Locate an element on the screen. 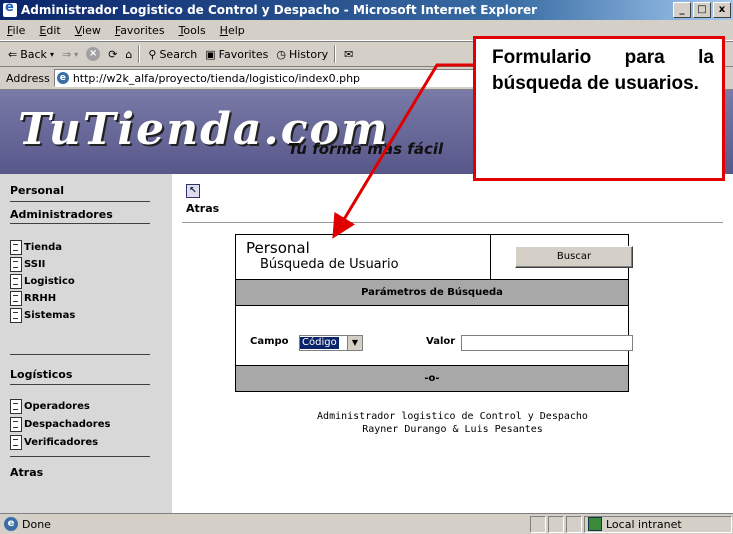  sidebar-item-label: Operadores is located at coordinates (57, 406).